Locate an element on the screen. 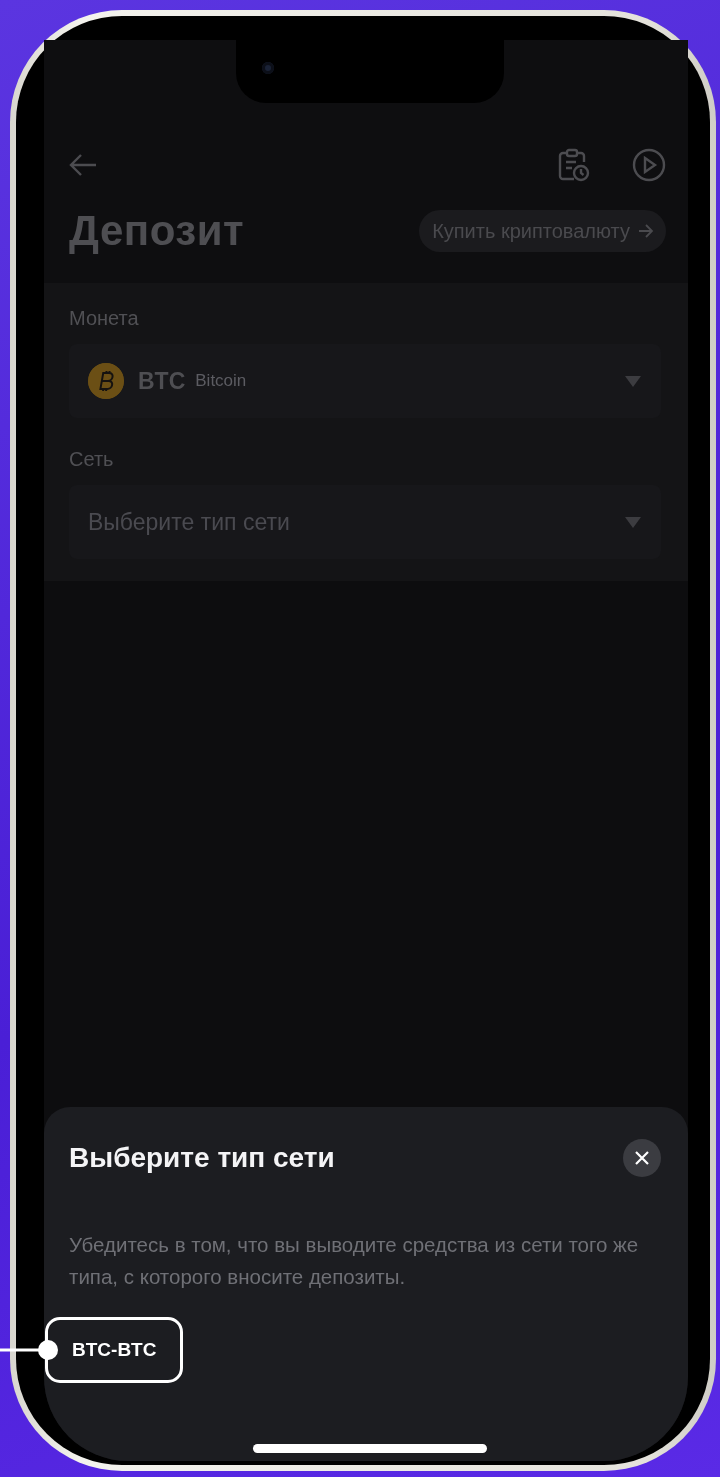 This screenshot has height=1477, width=720. network-label: Сеть is located at coordinates (91, 459).